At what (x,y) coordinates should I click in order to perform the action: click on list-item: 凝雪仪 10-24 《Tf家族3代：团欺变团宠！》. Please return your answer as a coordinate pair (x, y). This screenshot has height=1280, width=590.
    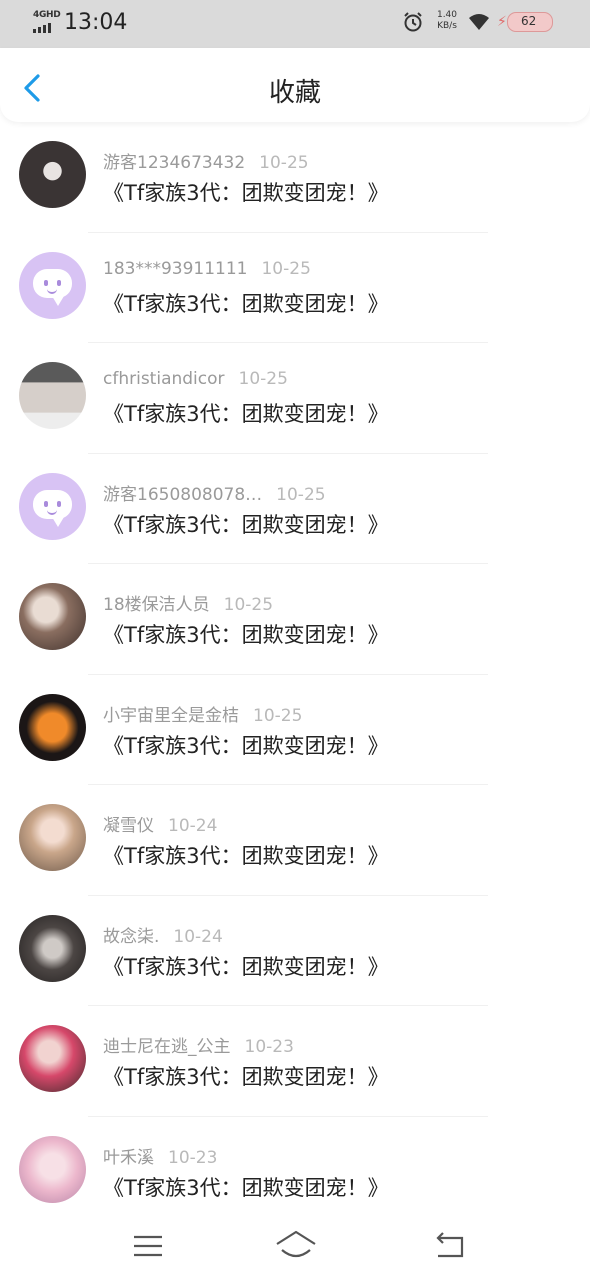
    Looking at the image, I should click on (295, 840).